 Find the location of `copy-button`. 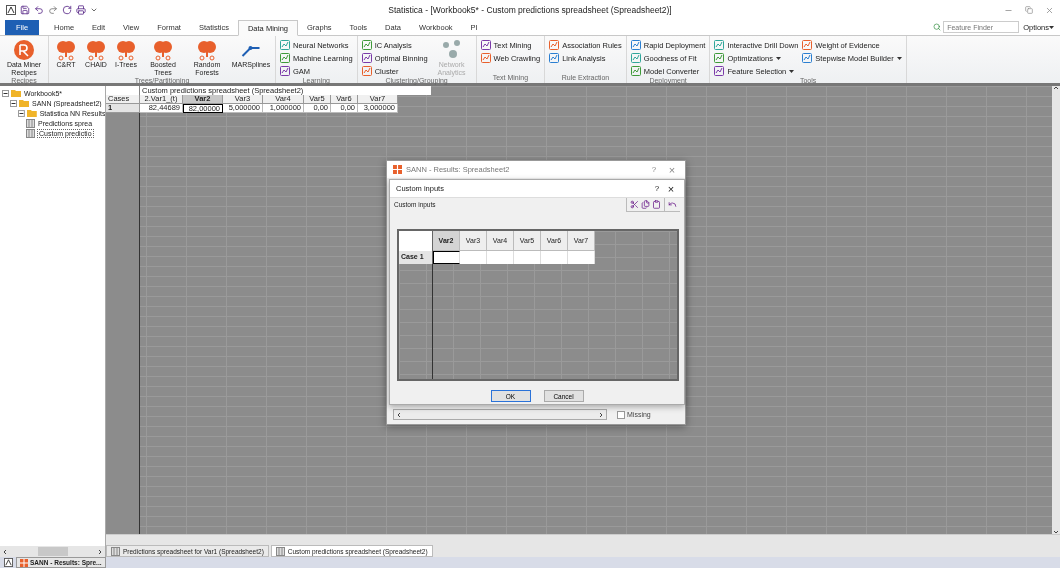

copy-button is located at coordinates (645, 204).